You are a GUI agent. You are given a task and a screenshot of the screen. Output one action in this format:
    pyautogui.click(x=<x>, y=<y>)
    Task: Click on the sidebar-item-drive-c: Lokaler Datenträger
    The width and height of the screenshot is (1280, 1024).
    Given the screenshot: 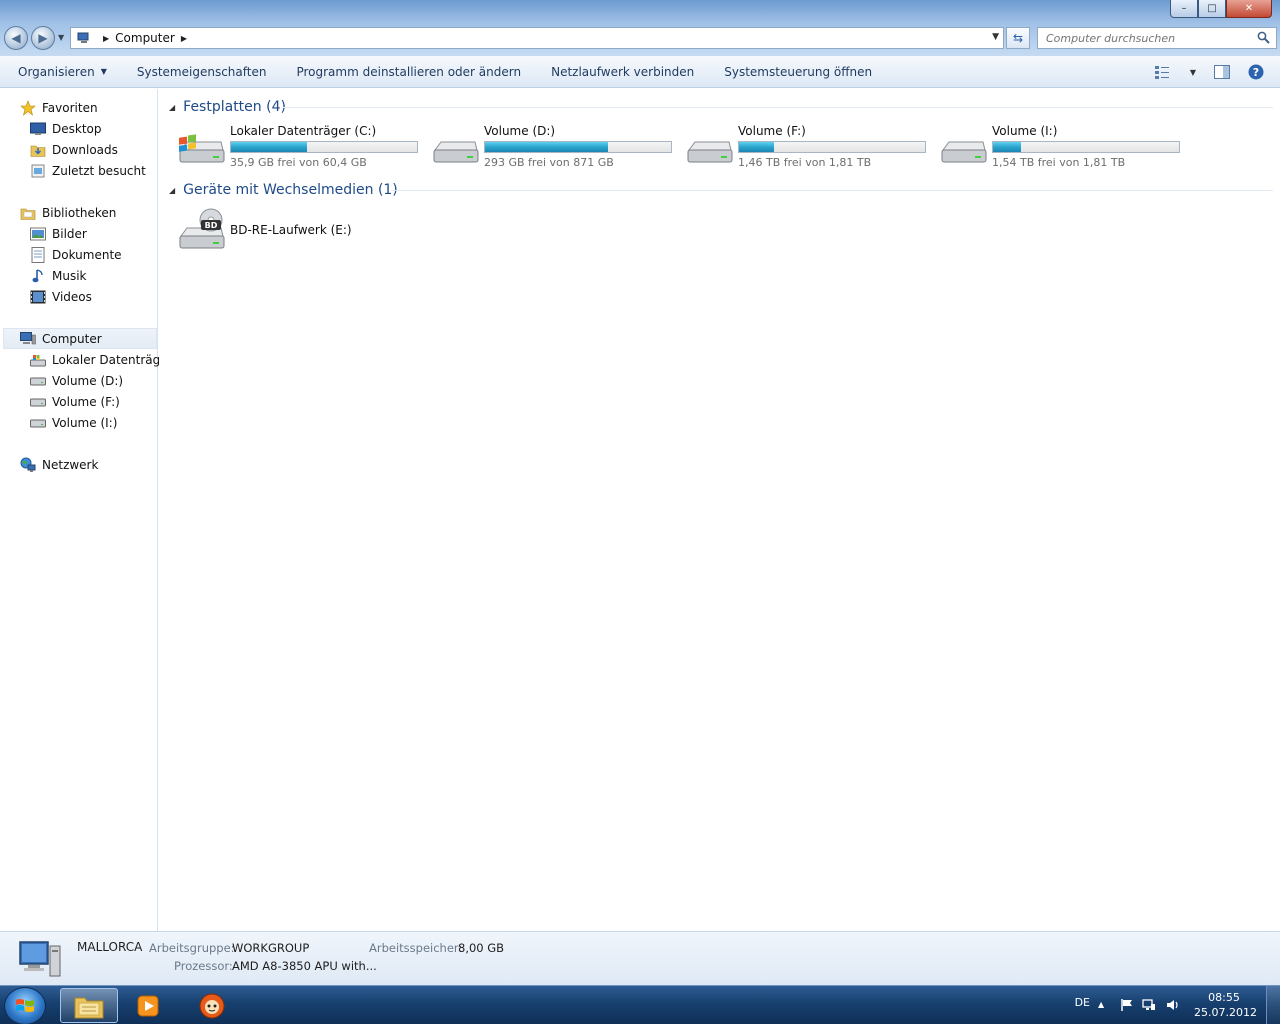 What is the action you would take?
    pyautogui.click(x=101, y=359)
    